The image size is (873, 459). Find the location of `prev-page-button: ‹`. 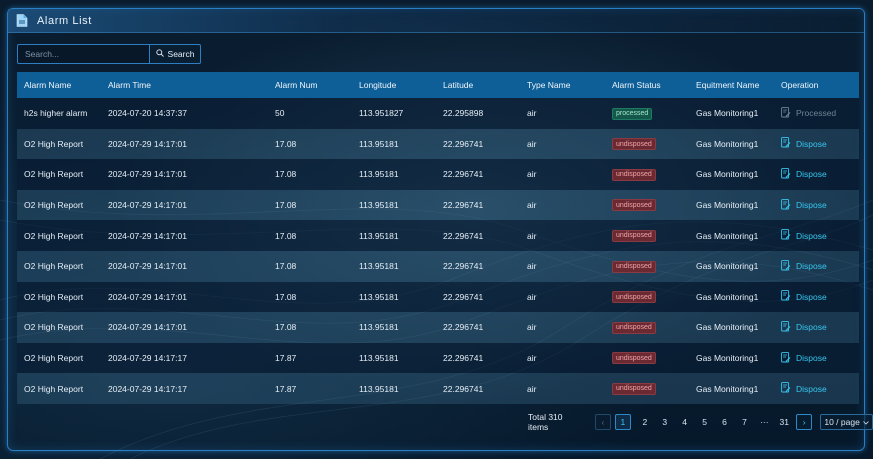

prev-page-button: ‹ is located at coordinates (602, 422).